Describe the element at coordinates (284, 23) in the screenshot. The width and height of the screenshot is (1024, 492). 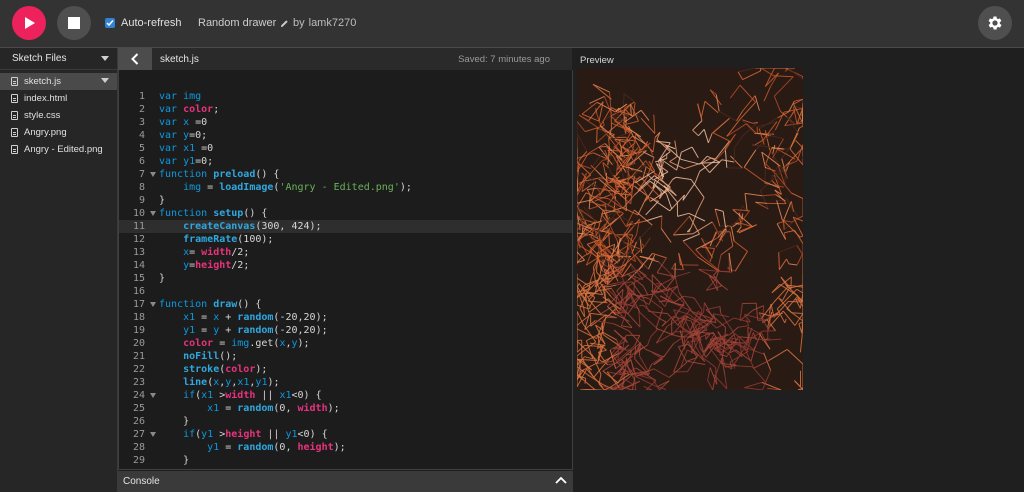
I see `pencil-icon` at that location.